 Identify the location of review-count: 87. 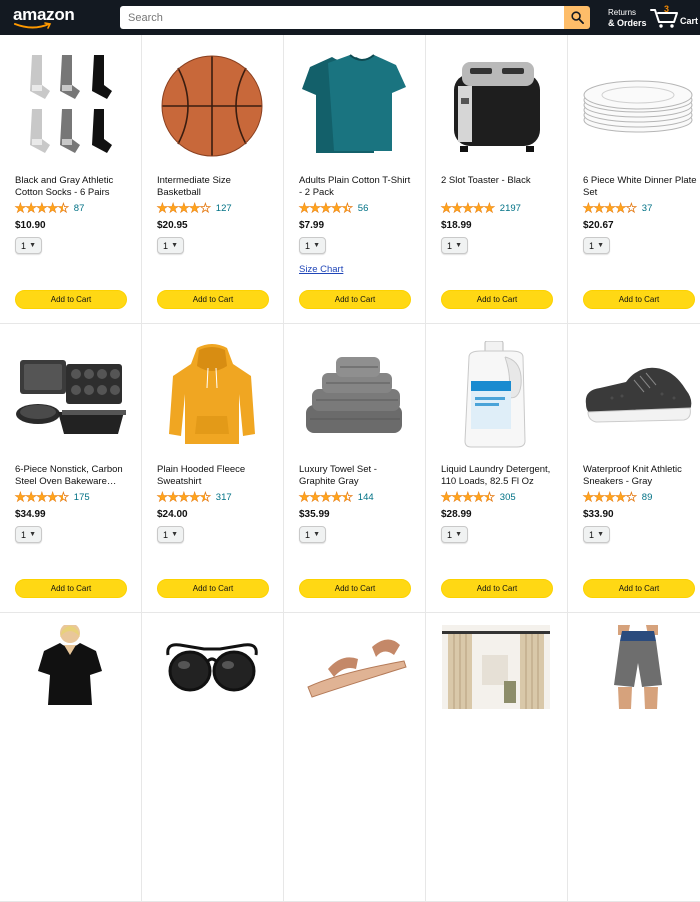
(79, 208).